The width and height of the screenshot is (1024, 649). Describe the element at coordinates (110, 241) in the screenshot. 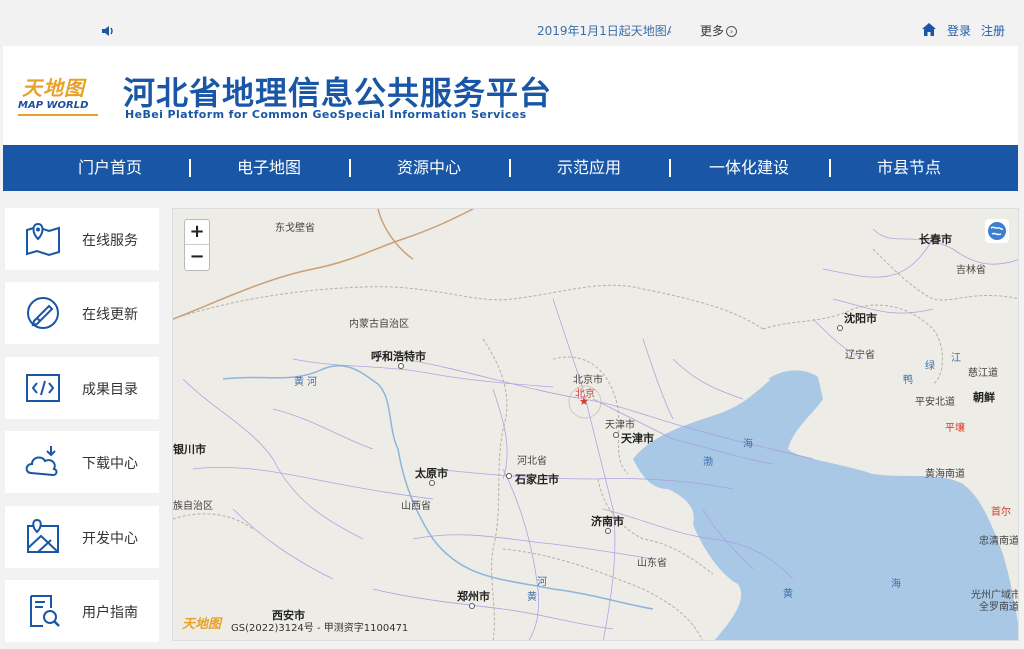

I see `sidebar-item-label: 在线服务` at that location.